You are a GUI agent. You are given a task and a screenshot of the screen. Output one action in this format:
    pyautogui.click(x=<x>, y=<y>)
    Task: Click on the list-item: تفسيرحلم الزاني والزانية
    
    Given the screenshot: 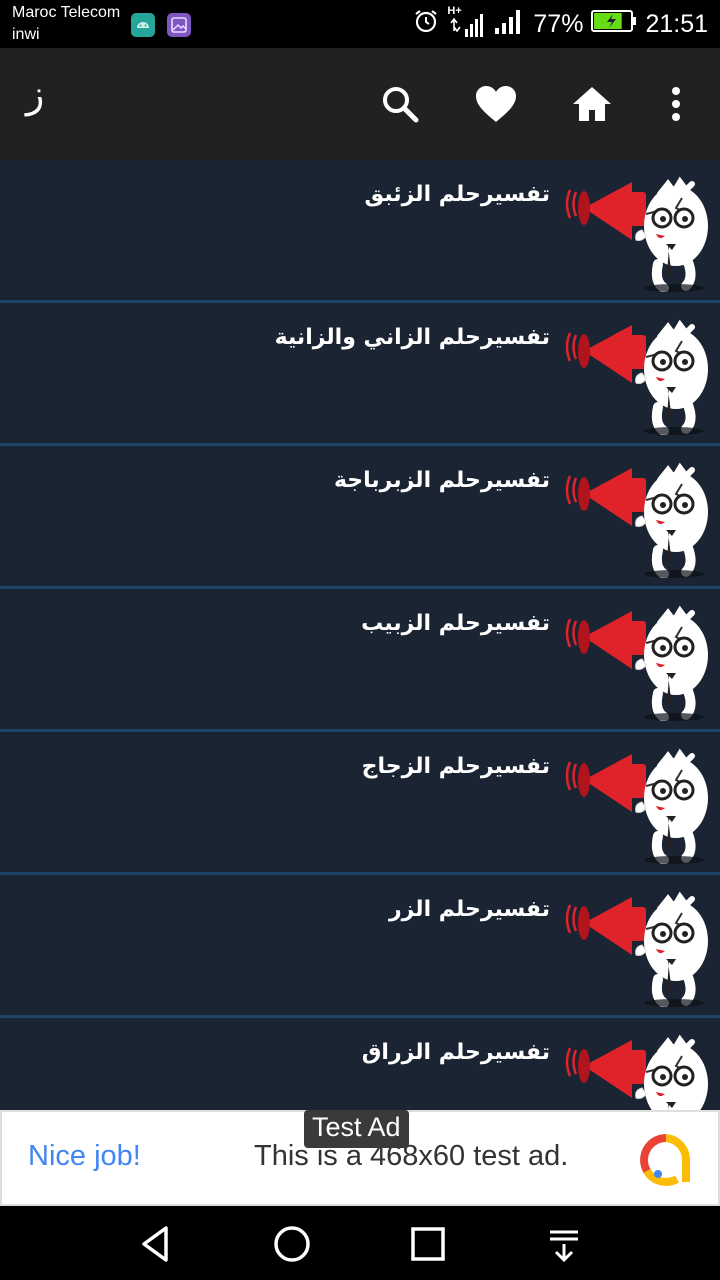 What is the action you would take?
    pyautogui.click(x=360, y=374)
    